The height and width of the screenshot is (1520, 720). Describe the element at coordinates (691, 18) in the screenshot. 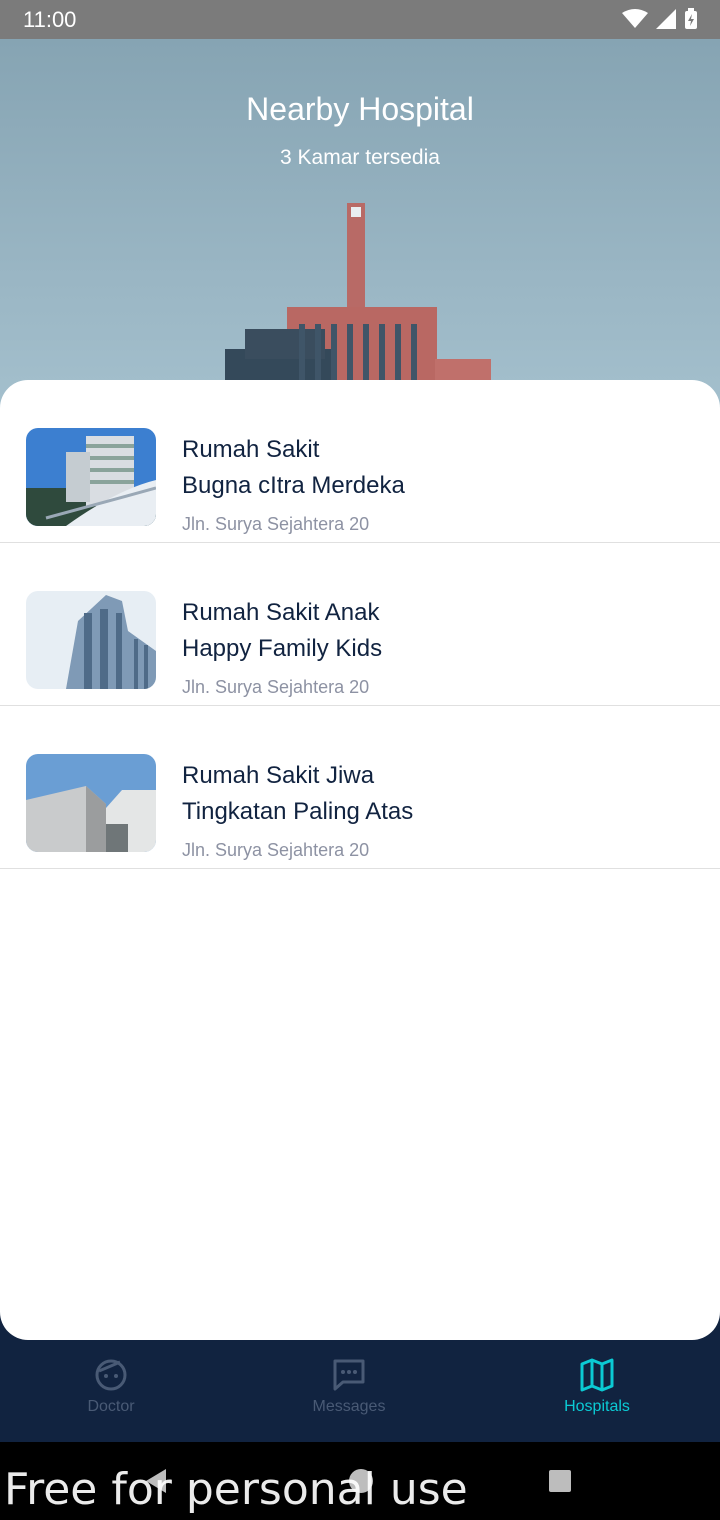

I see `battery-icon` at that location.